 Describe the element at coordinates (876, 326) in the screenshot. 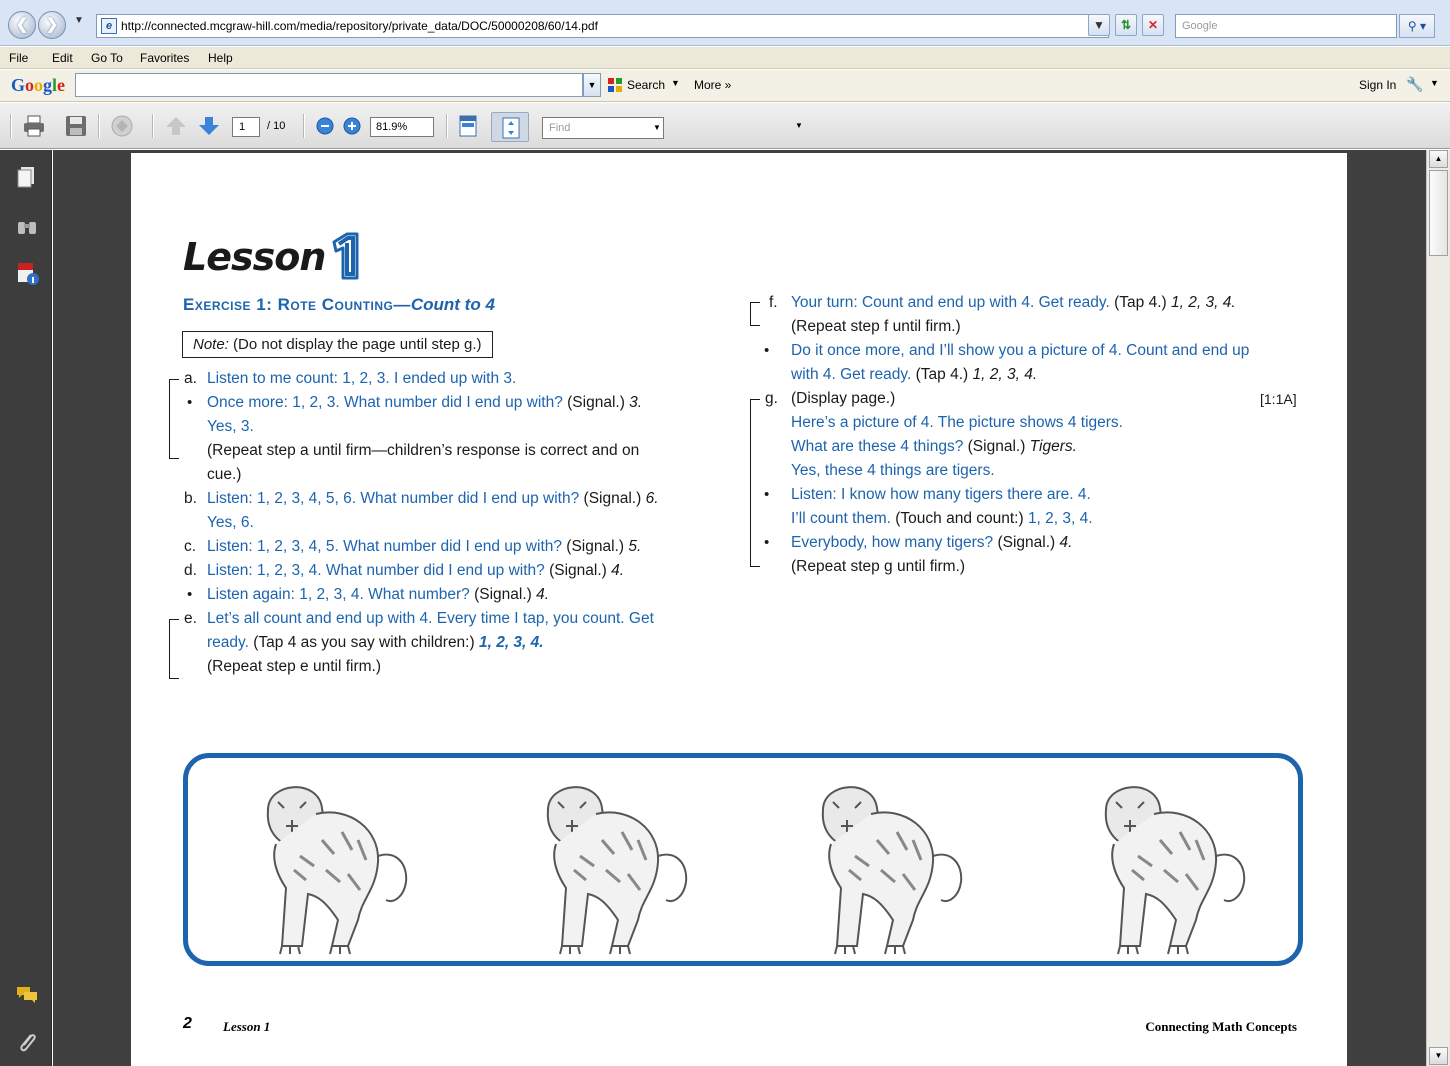

I see `step-f-repeat: (Repeat step f until firm.)` at that location.